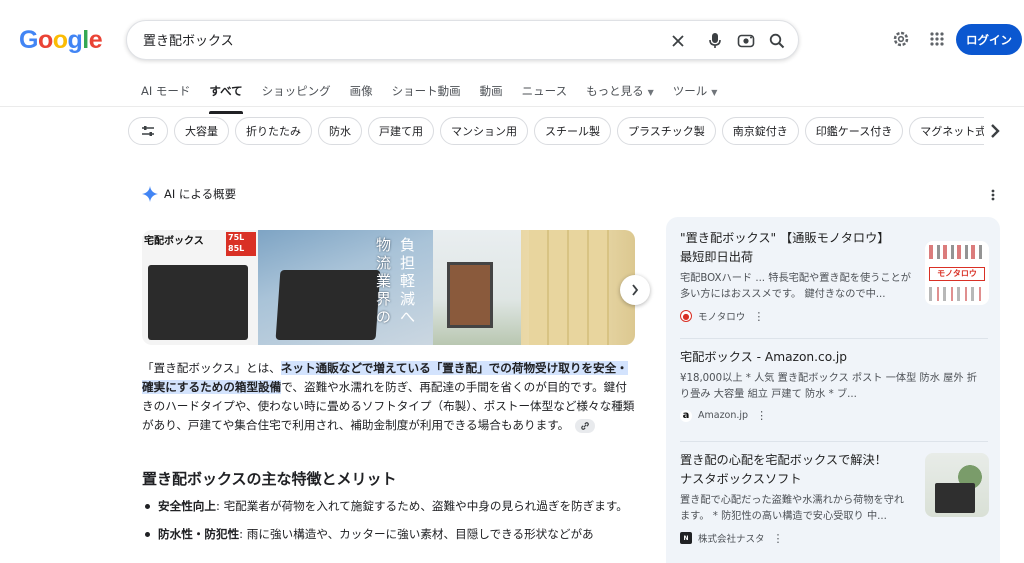 The height and width of the screenshot is (563, 1024). I want to click on source-title: 置き配の心配を宅配ボックスで解決！ ナスタボックスソフト, so click(787, 470).